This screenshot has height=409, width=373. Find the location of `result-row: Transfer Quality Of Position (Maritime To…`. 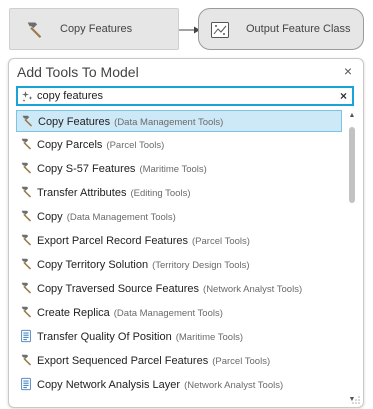

result-row: Transfer Quality Of Position (Maritime To… is located at coordinates (179, 337).